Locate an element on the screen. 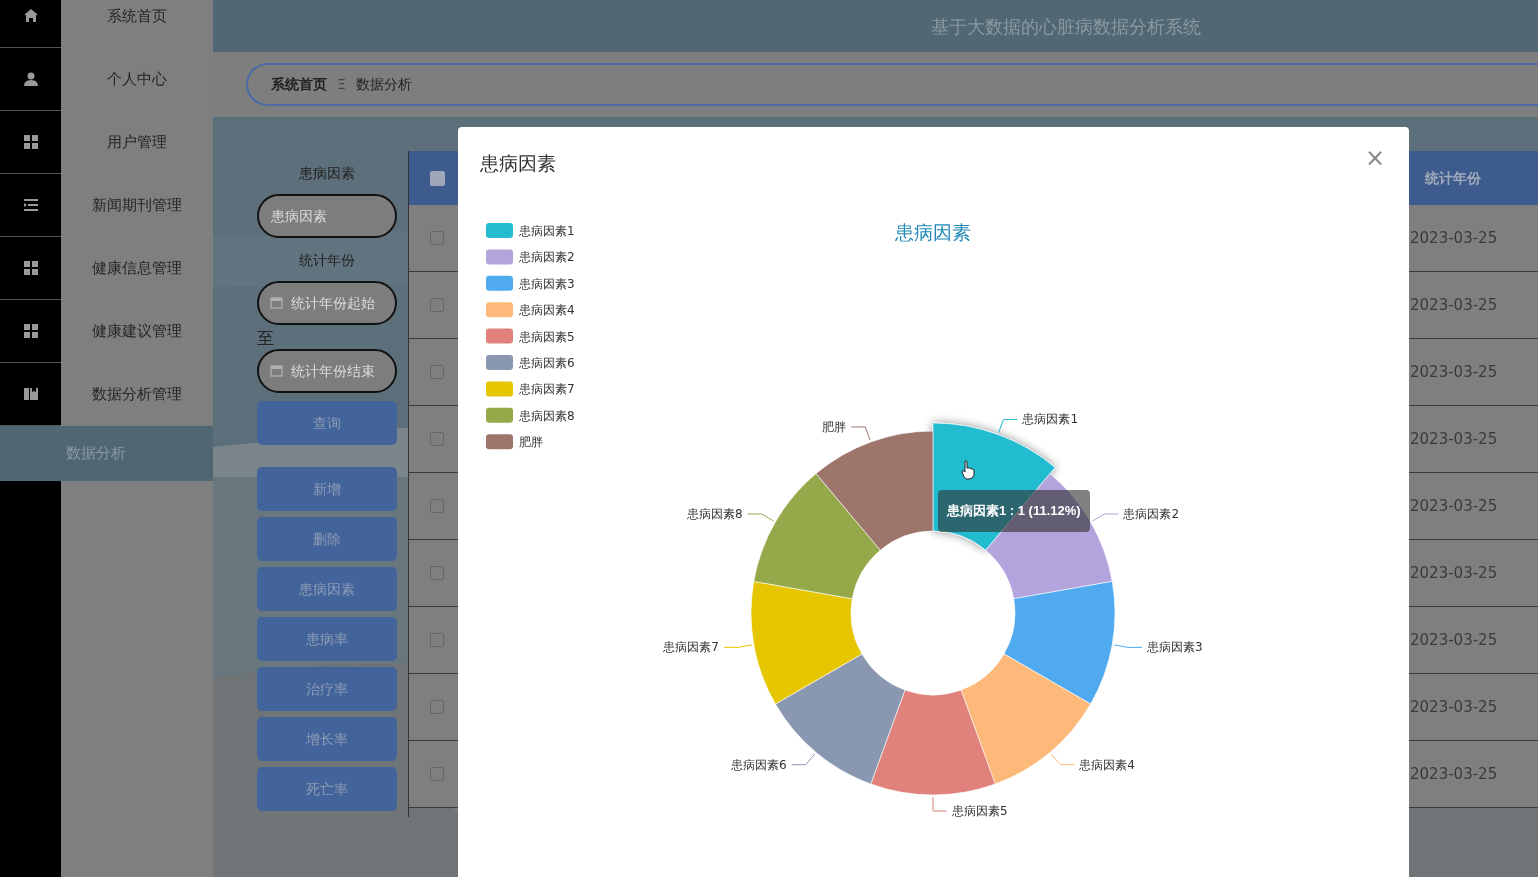  slice-label: 患病因素4 is located at coordinates (1107, 764).